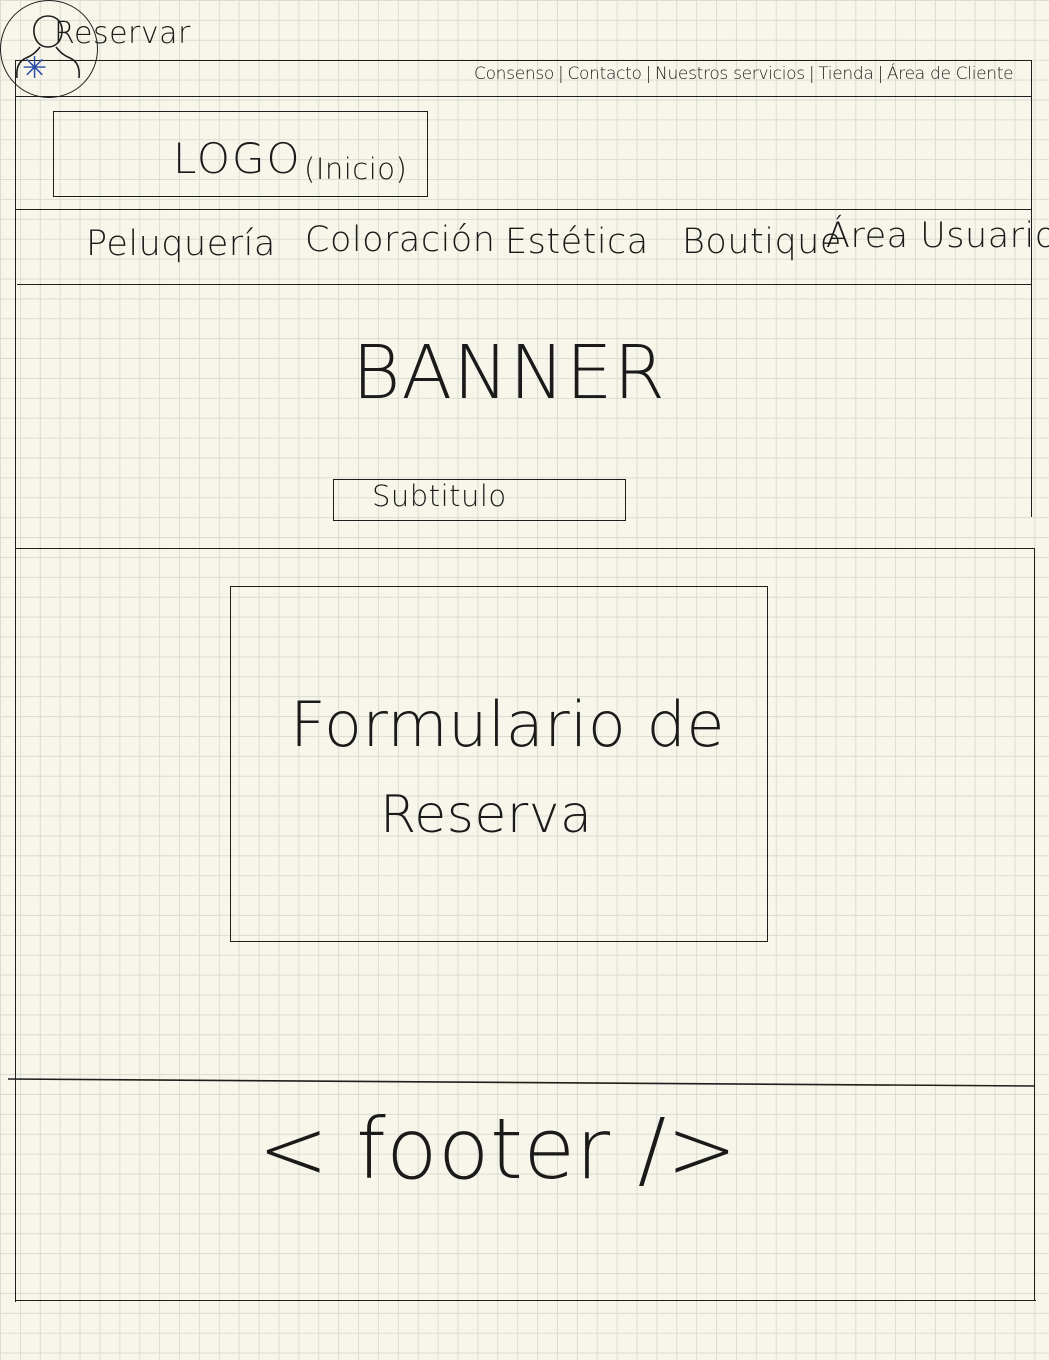 This screenshot has height=1360, width=1049. I want to click on banner-title: BANNER, so click(509, 373).